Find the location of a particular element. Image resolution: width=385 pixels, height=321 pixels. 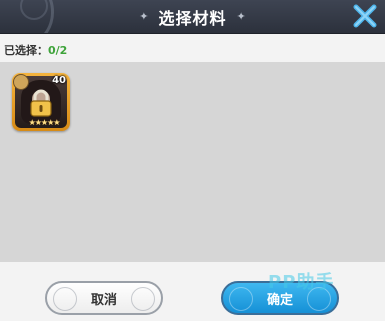

header-title-group: ✦ 选择材料 ✦ is located at coordinates (192, 16).